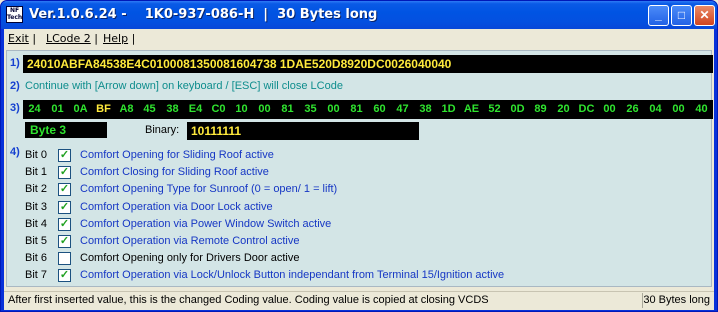 This screenshot has height=312, width=718. I want to click on bit-label: Bit 3, so click(36, 206).